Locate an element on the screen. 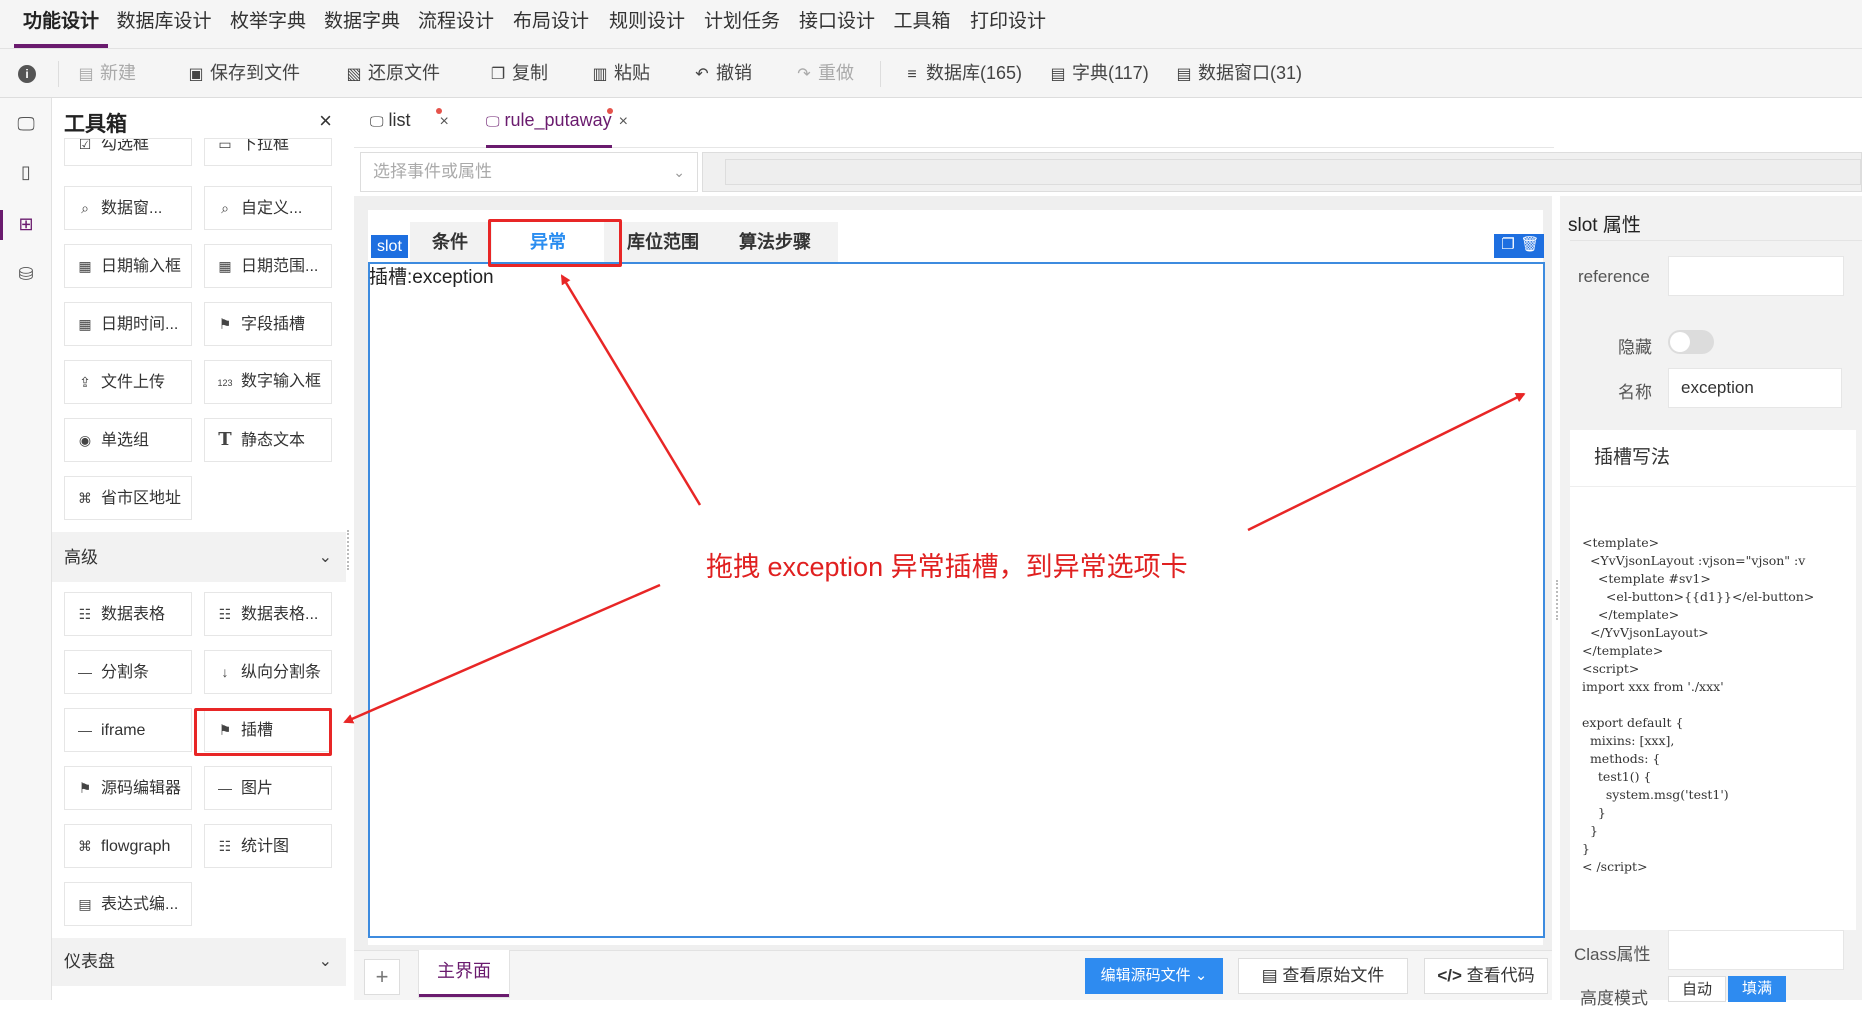  main-page-tab: 主界面 is located at coordinates (464, 974).